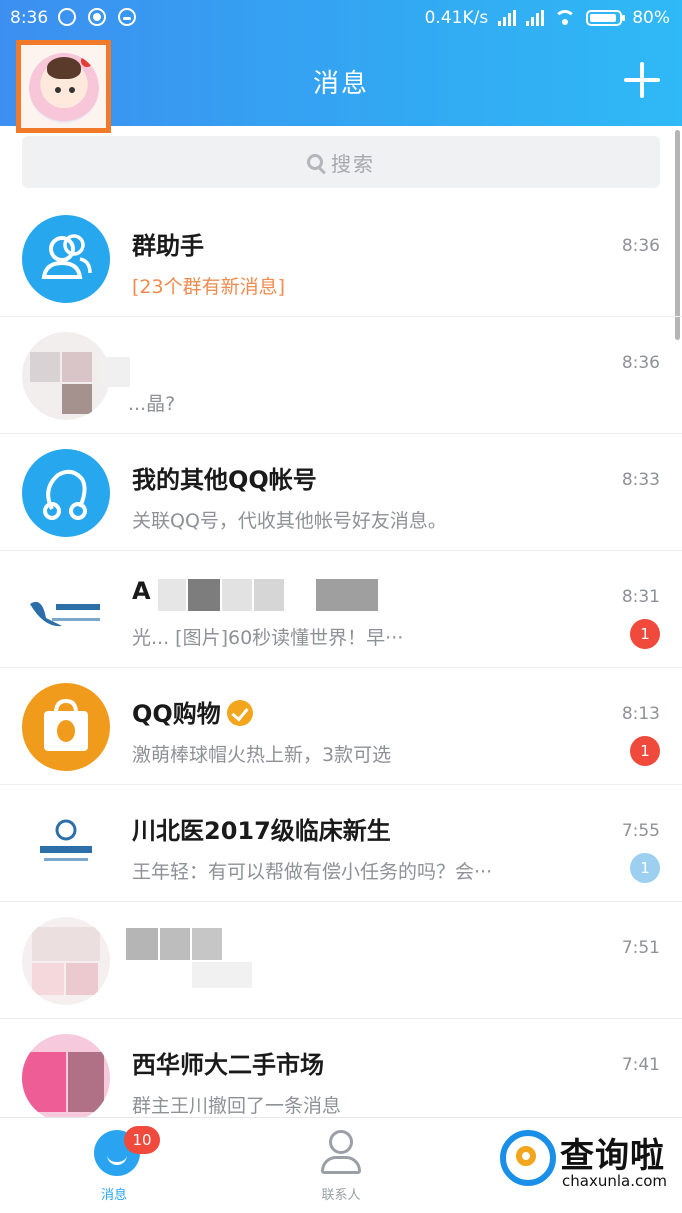 Image resolution: width=682 pixels, height=1213 pixels. I want to click on conversation-name: 川北医2017级临床新生, so click(261, 831).